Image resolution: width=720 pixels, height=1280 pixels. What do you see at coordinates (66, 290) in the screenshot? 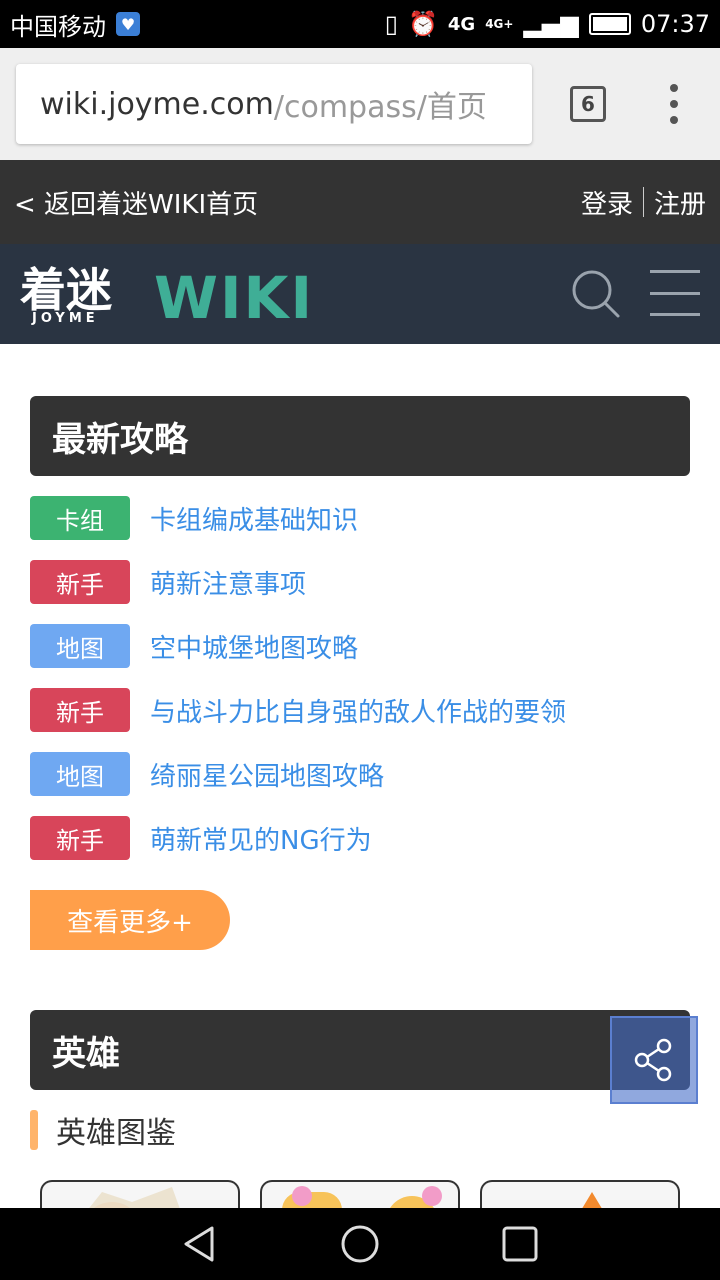
I see `logo-cn-text: 着迷` at bounding box center [66, 290].